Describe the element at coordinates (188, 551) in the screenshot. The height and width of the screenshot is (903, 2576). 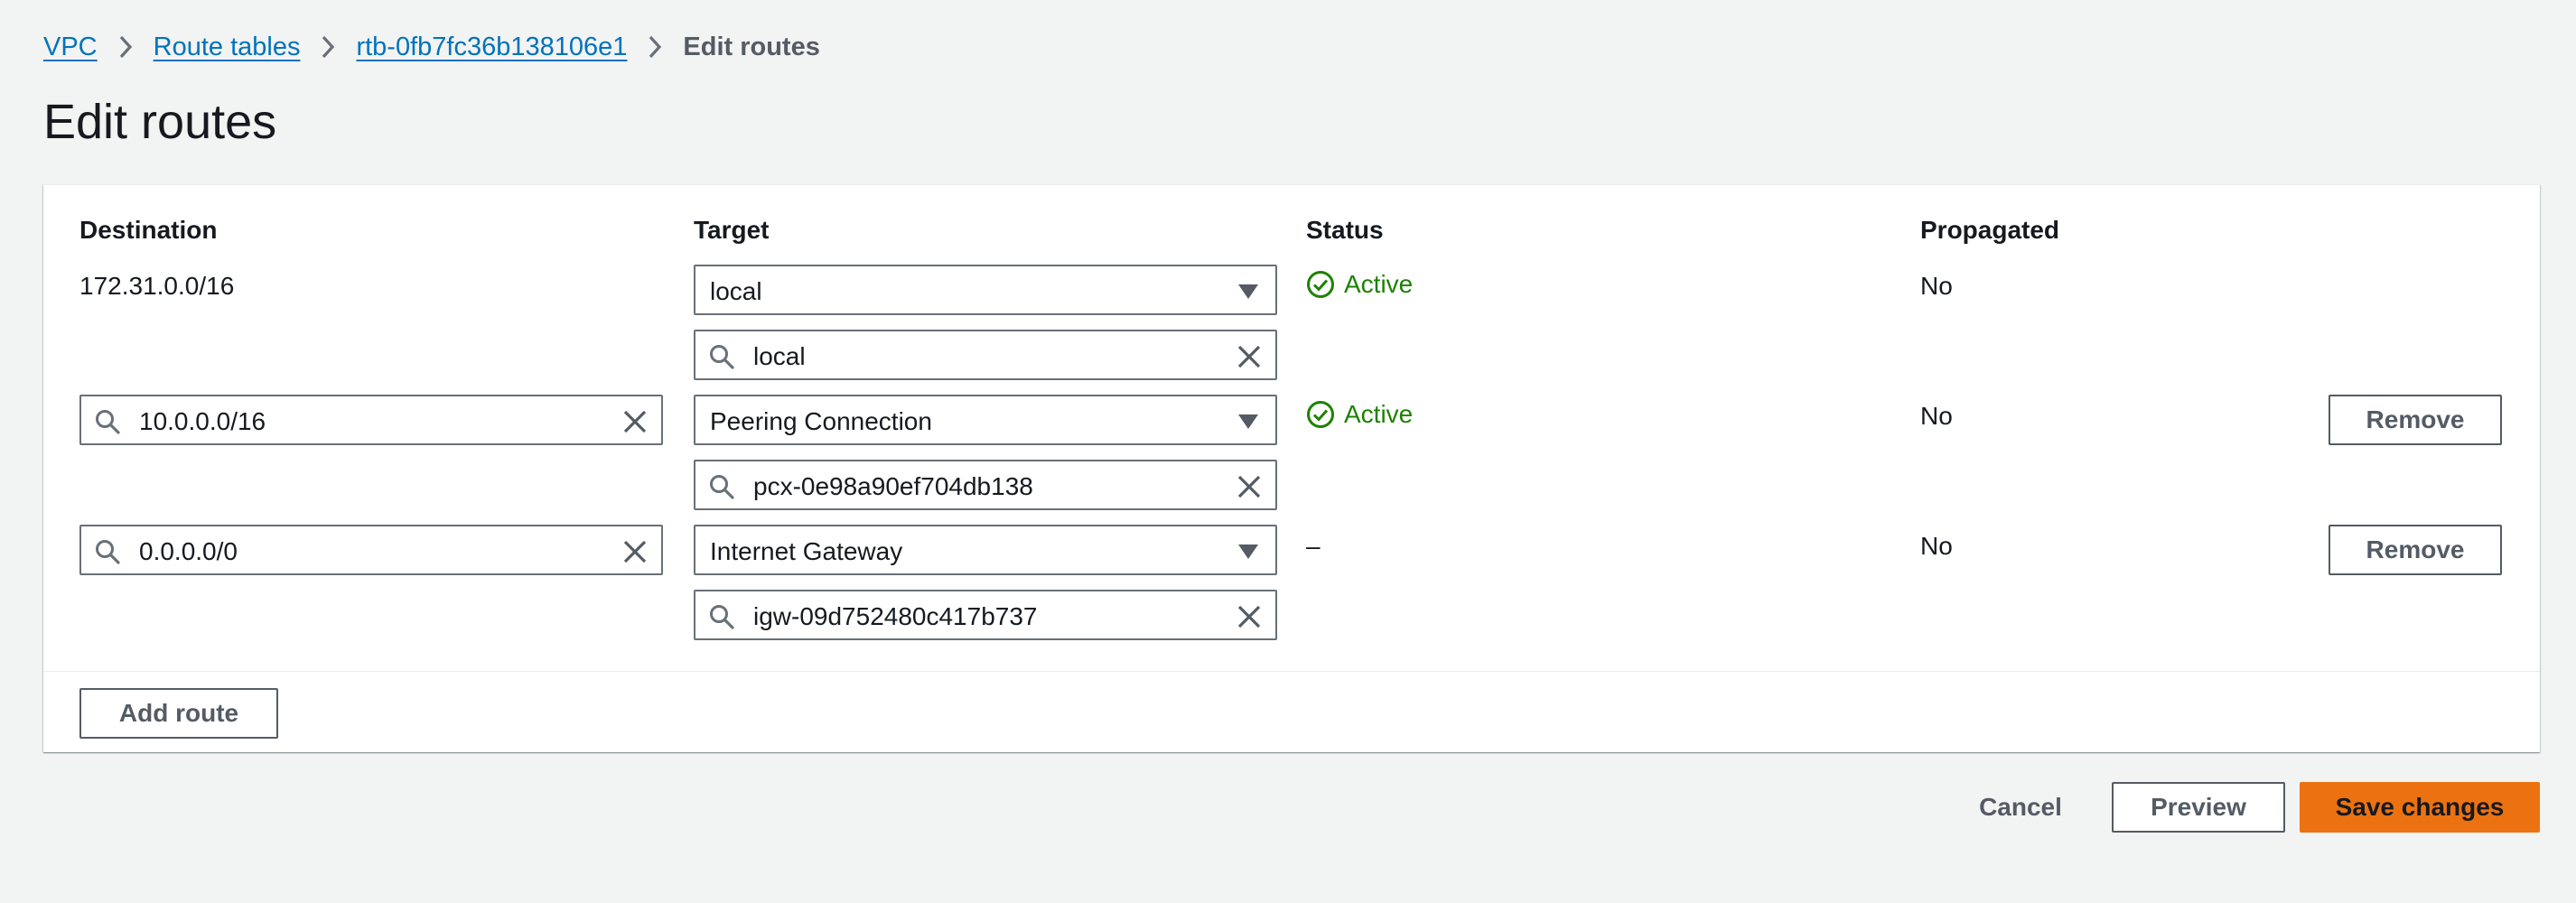
I see `destination-value: 0.0.0.0/0` at that location.